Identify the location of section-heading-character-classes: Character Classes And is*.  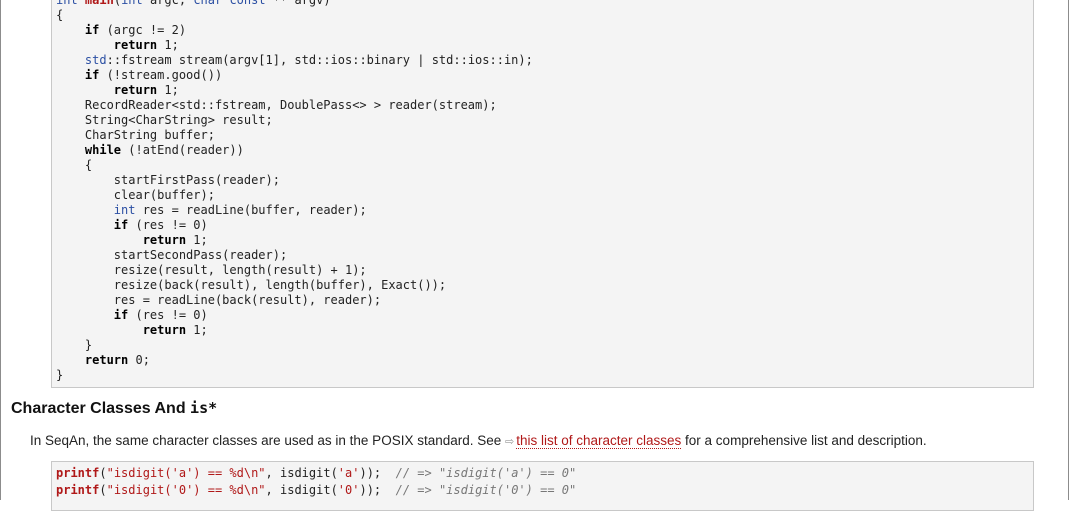
(114, 408).